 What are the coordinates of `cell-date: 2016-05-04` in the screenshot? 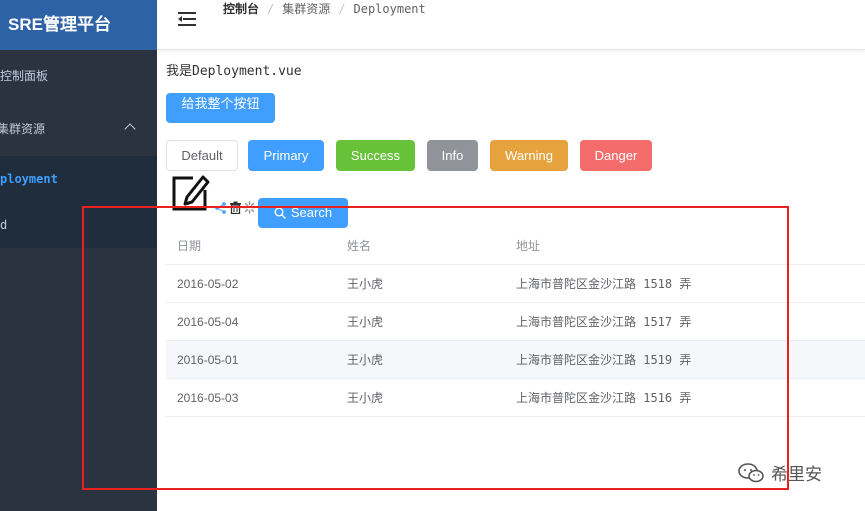 It's located at (208, 322).